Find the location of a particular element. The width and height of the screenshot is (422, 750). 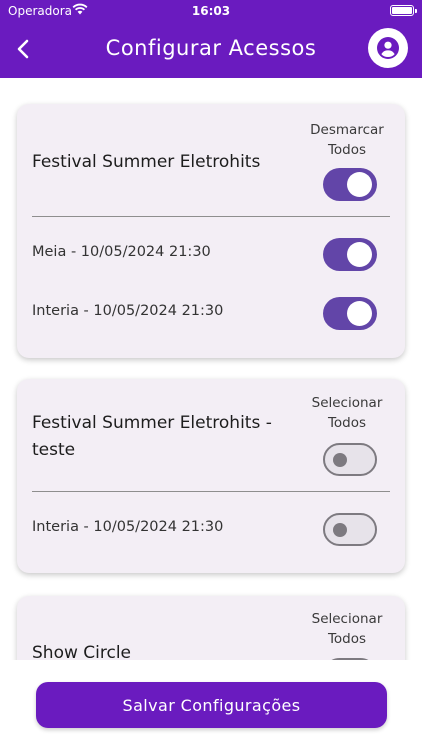

save-settings-button: Salvar Configurações is located at coordinates (211, 705).